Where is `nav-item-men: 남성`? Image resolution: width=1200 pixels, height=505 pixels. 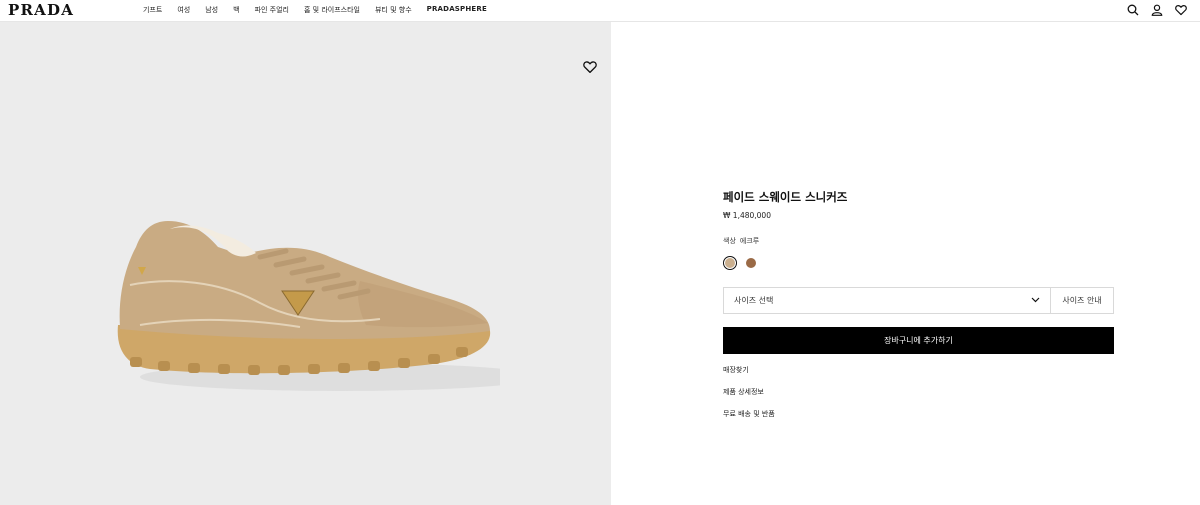
nav-item-men: 남성 is located at coordinates (211, 10).